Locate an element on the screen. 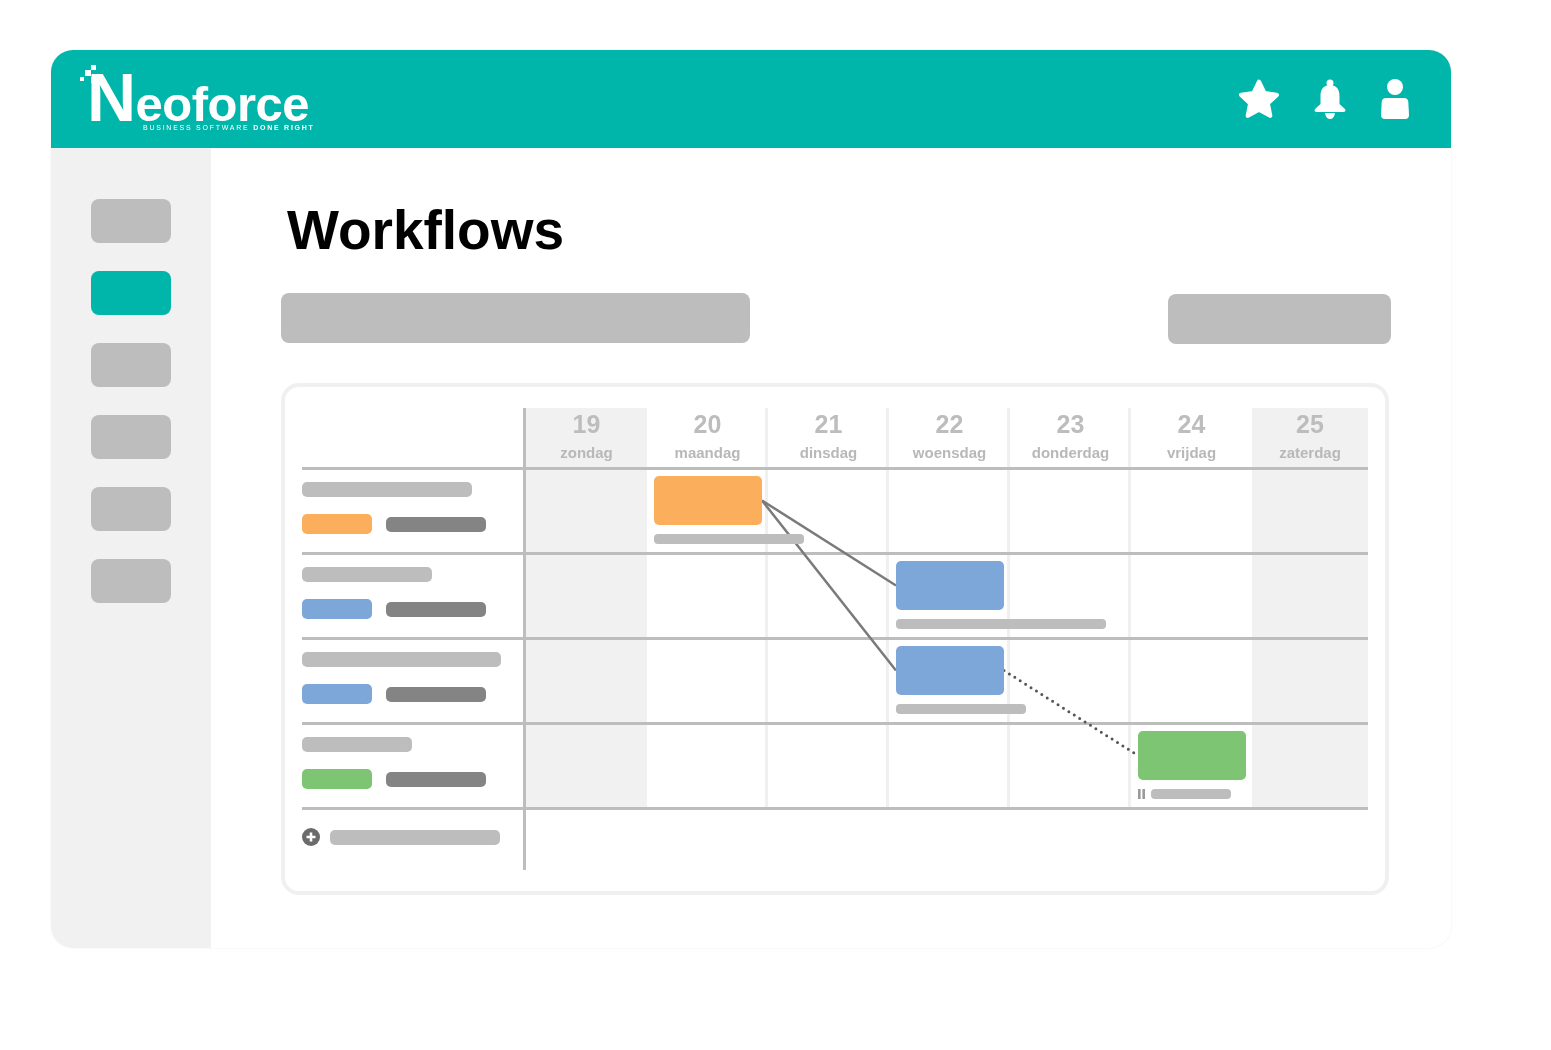  plus-circle-icon is located at coordinates (311, 837).